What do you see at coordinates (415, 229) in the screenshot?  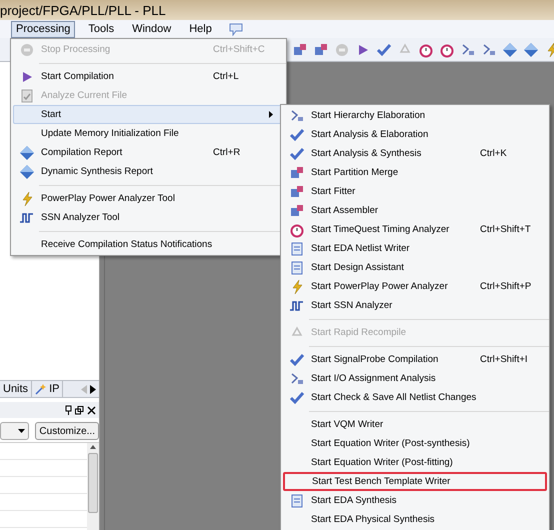 I see `menu-item: Start TimeQuest Timing Analyzer Ctrl+Shift+T` at bounding box center [415, 229].